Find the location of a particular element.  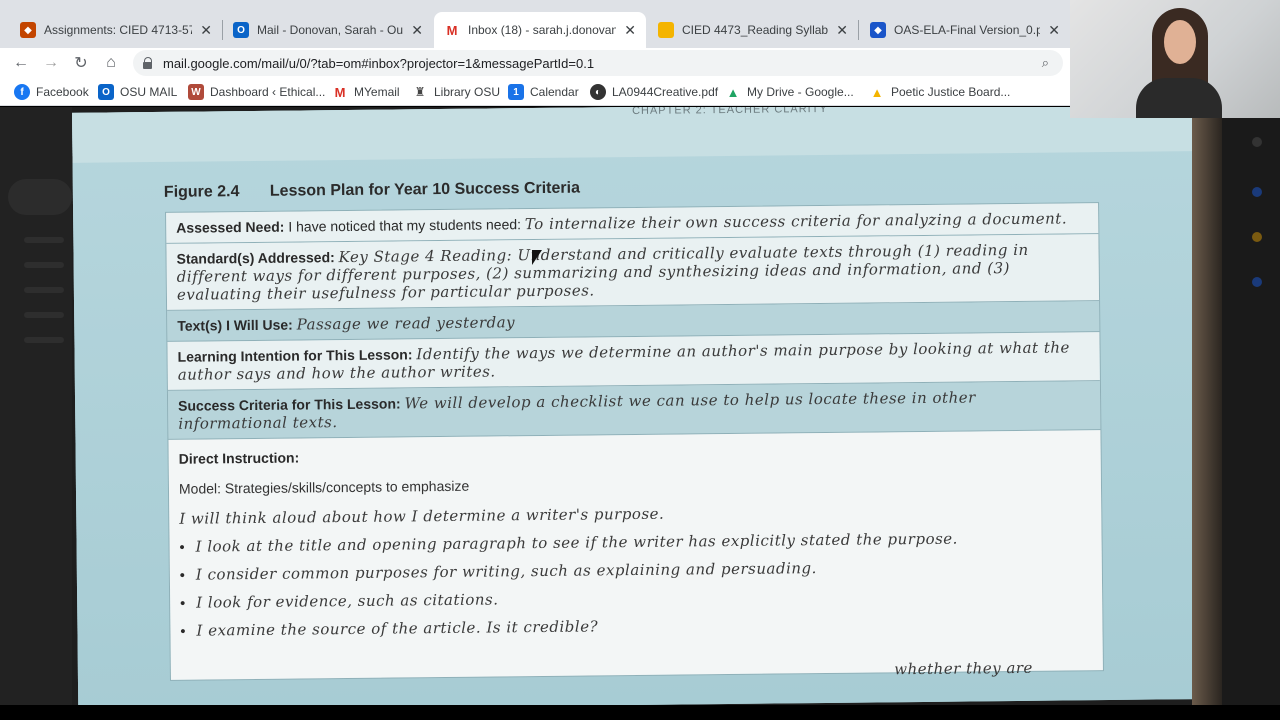

browser-tab-outlook: O Mail - Donovan, Sarah - Outlo ✕ is located at coordinates (328, 30).